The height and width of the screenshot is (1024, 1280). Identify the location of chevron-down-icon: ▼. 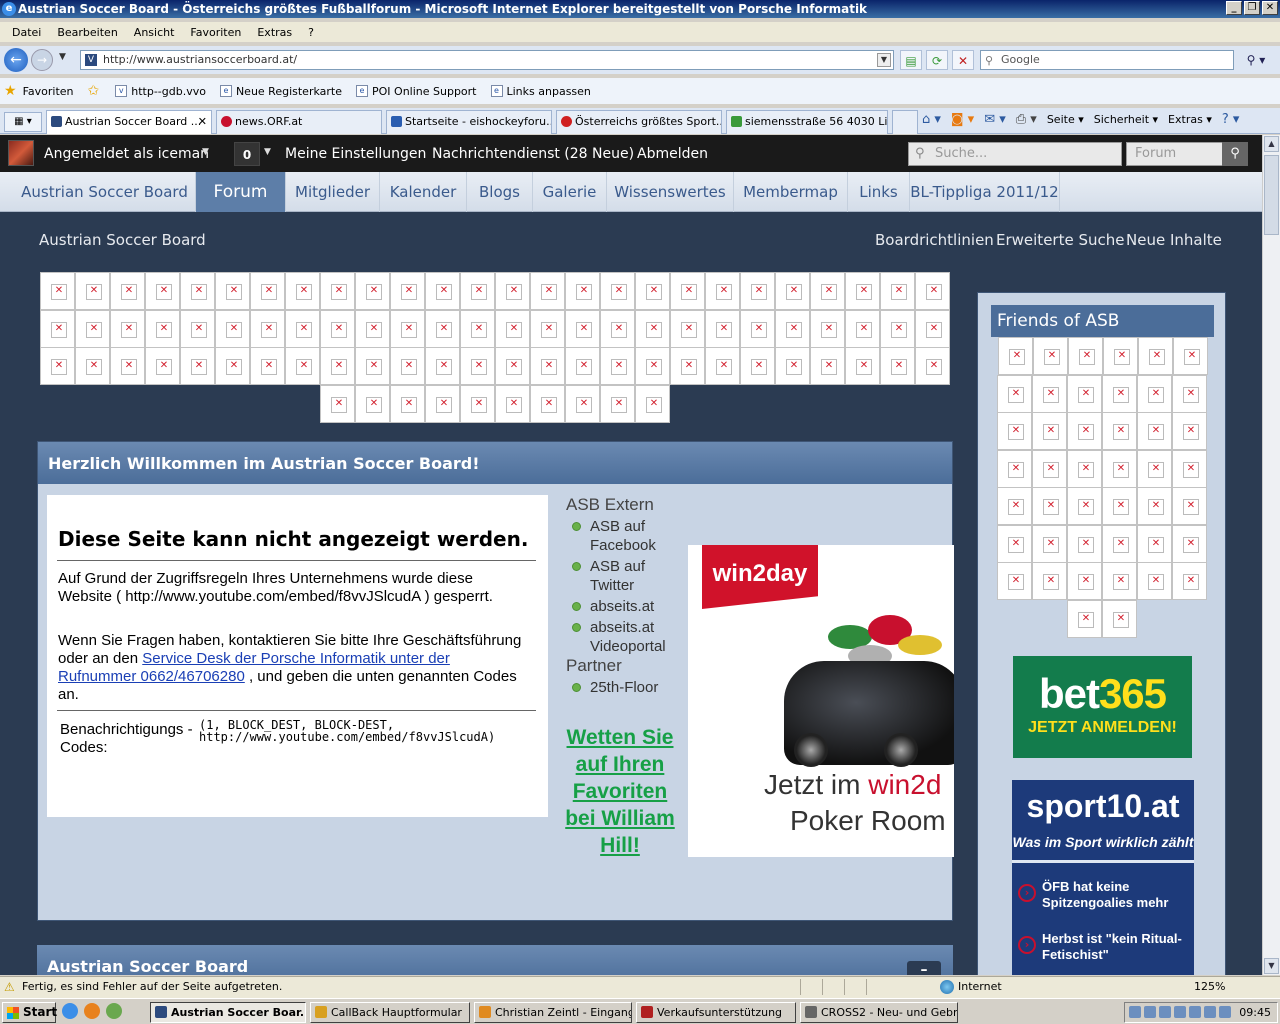
(205, 152).